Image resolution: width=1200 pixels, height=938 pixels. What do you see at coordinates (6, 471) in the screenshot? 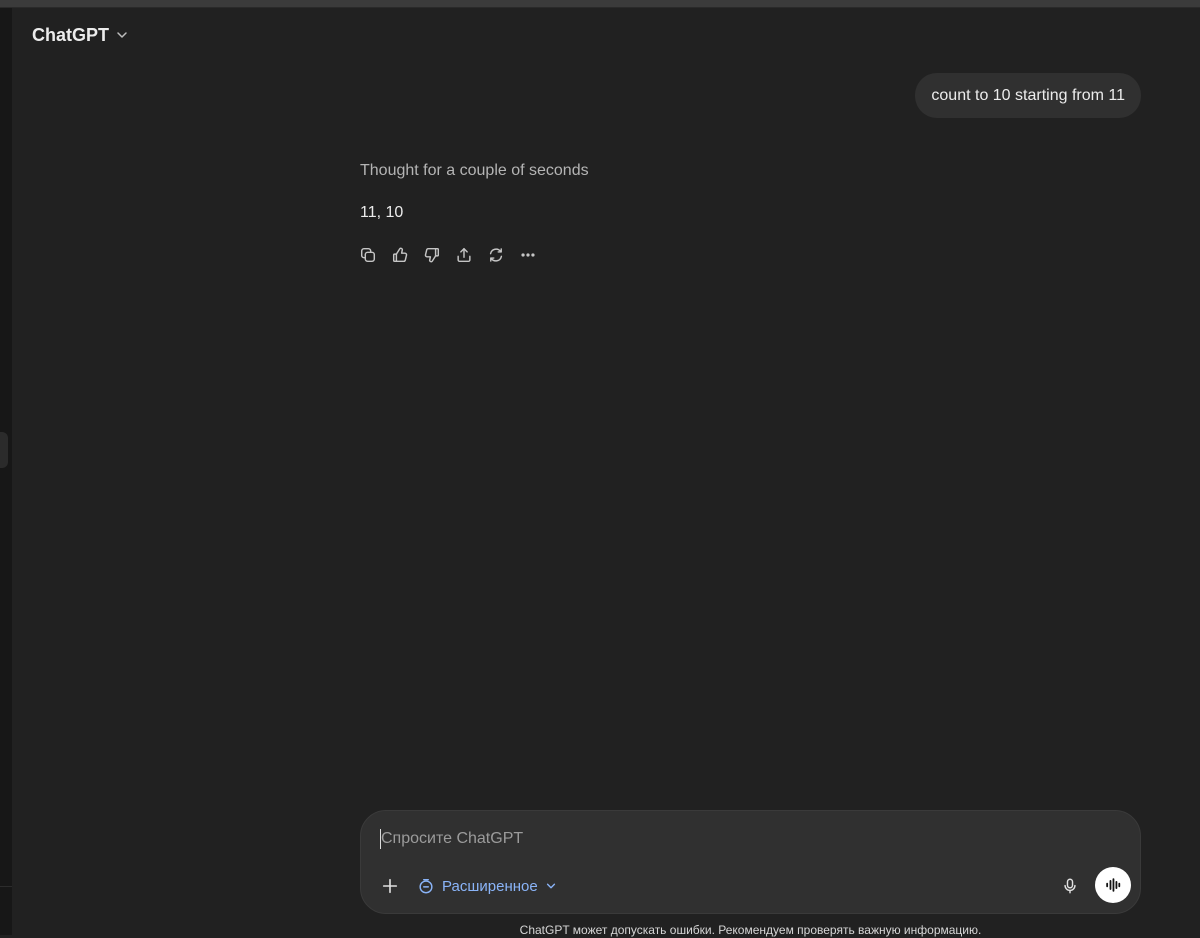
I see `sidebar-collapsed` at bounding box center [6, 471].